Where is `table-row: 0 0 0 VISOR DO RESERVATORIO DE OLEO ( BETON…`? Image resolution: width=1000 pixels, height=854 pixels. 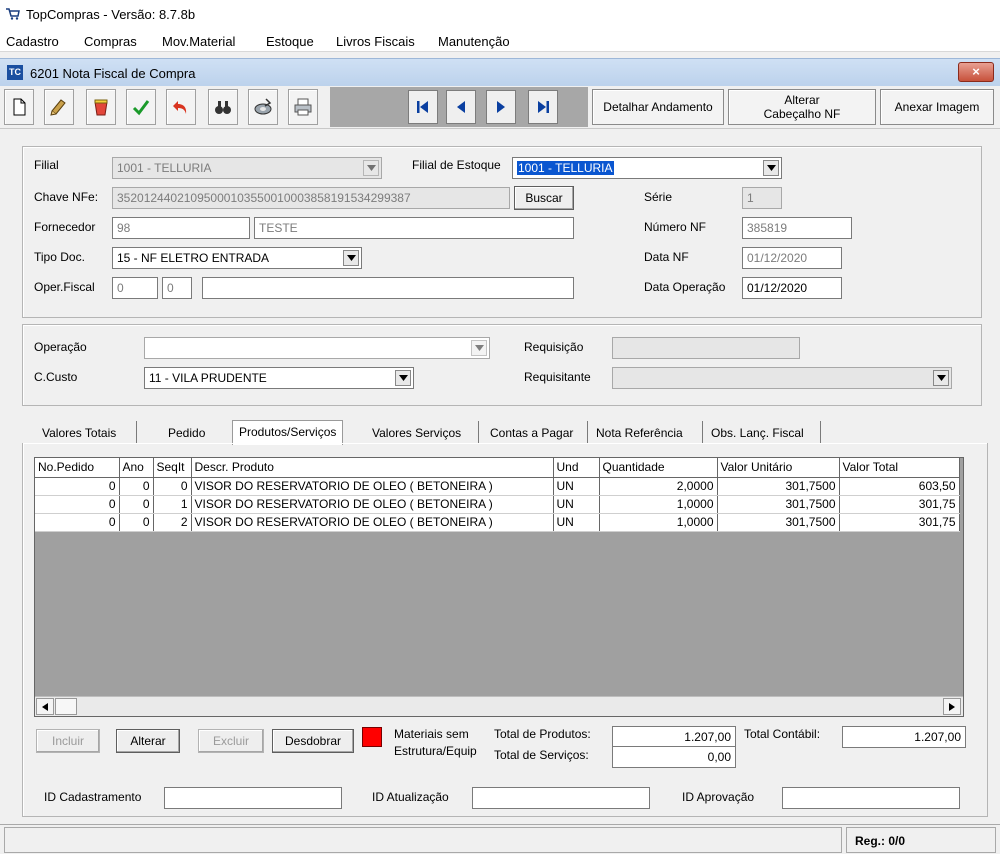 table-row: 0 0 0 VISOR DO RESERVATORIO DE OLEO ( BETON… is located at coordinates (497, 486).